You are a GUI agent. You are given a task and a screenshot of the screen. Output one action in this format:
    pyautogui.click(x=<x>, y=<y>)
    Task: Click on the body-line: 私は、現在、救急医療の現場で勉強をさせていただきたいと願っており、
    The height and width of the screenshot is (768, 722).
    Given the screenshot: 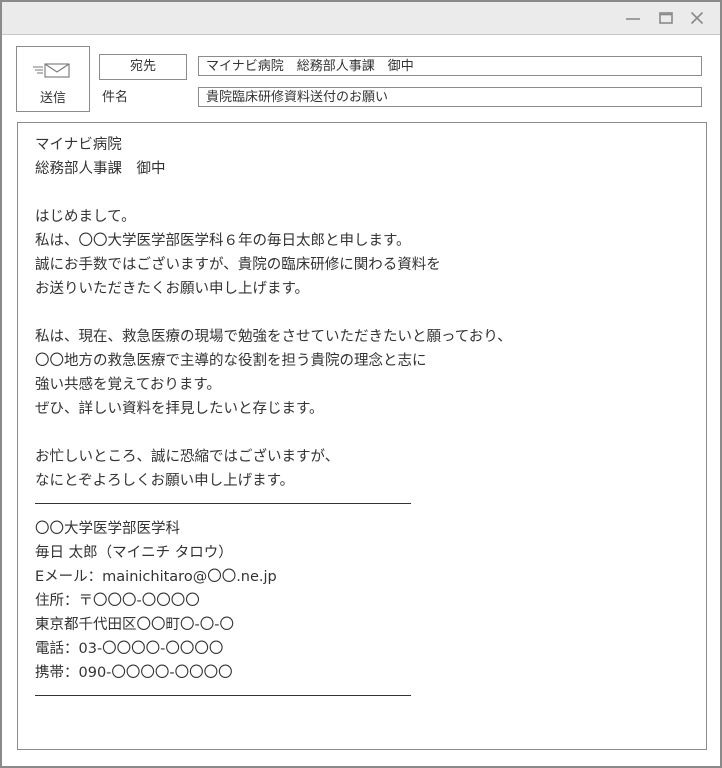 What is the action you would take?
    pyautogui.click(x=273, y=337)
    